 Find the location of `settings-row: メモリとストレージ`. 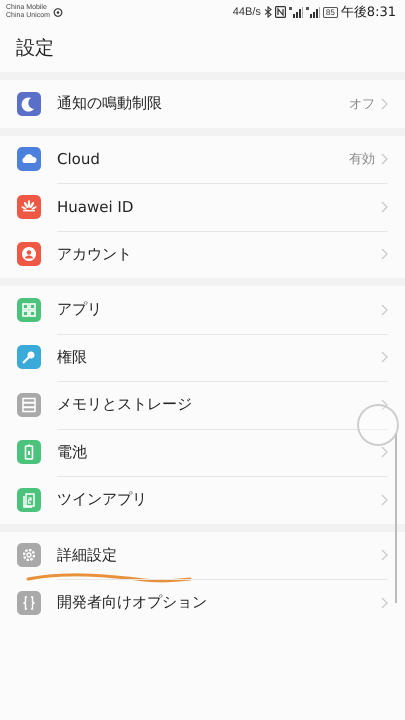

settings-row: メモリとストレージ is located at coordinates (202, 404).